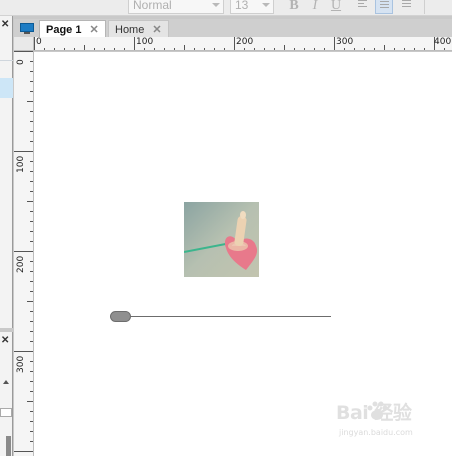  I want to click on photo-heart-icon, so click(221, 239).